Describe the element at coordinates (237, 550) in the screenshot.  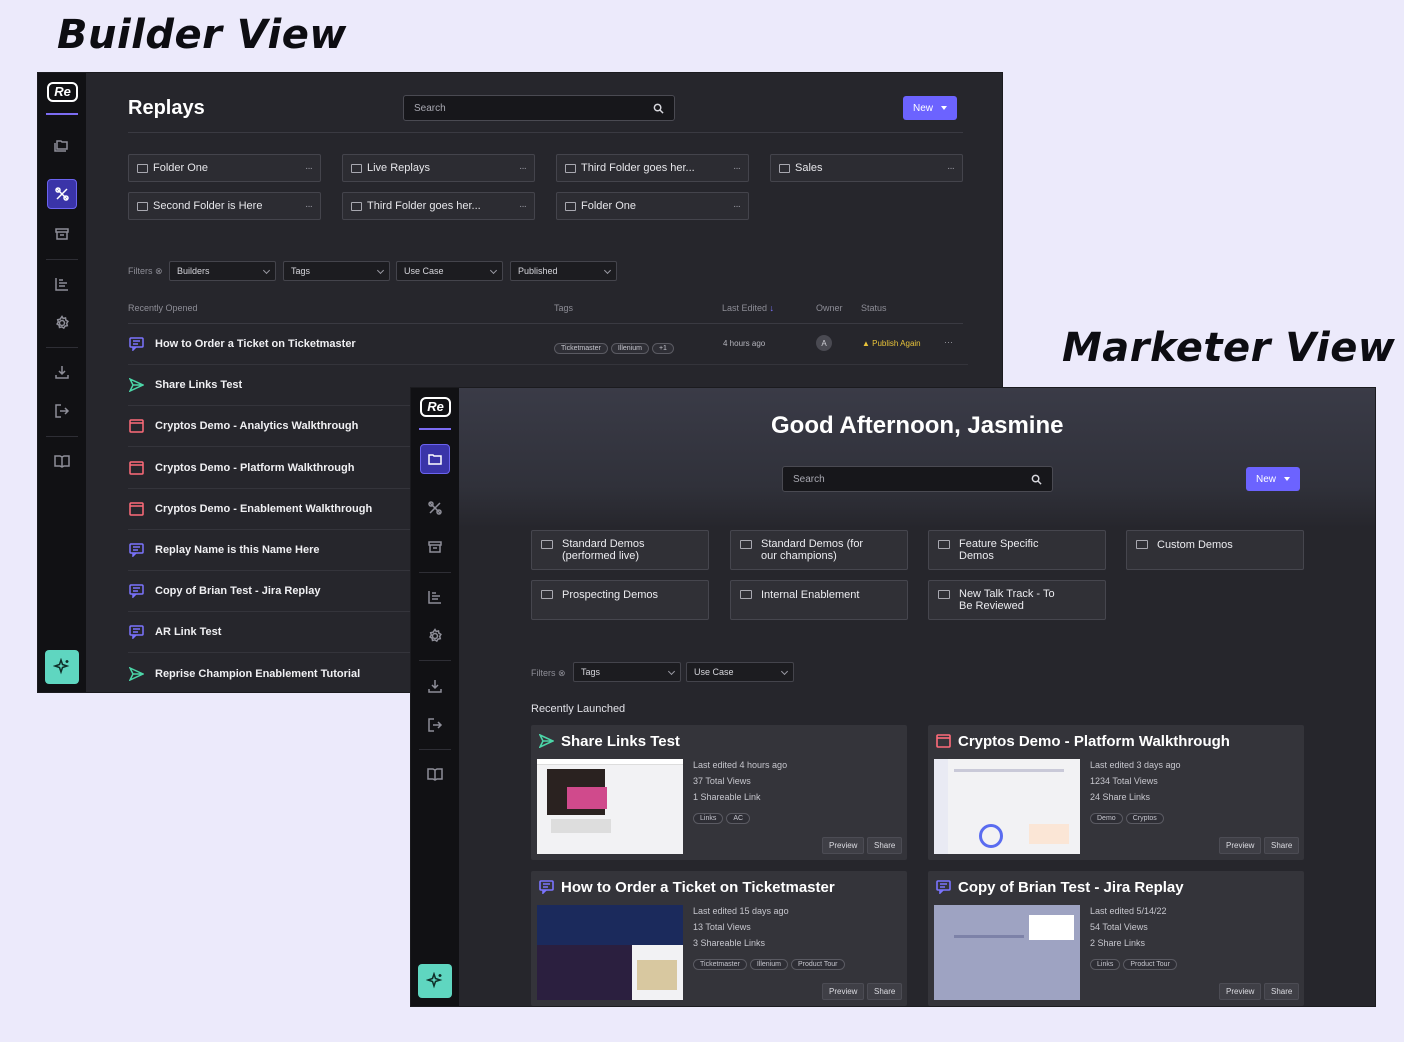
I see `replay-name: Replay Name is this Name Here` at that location.